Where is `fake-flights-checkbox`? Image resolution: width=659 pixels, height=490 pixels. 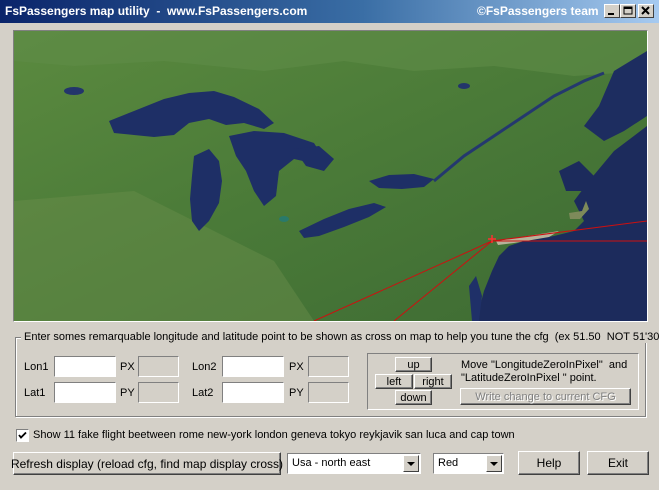 fake-flights-checkbox is located at coordinates (22, 435).